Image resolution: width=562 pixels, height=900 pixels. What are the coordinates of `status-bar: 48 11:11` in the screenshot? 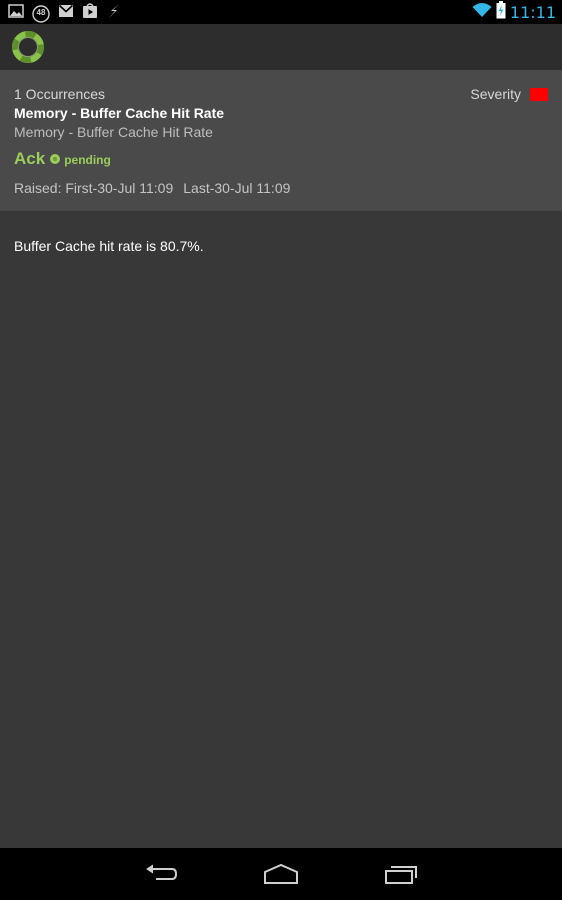 It's located at (281, 12).